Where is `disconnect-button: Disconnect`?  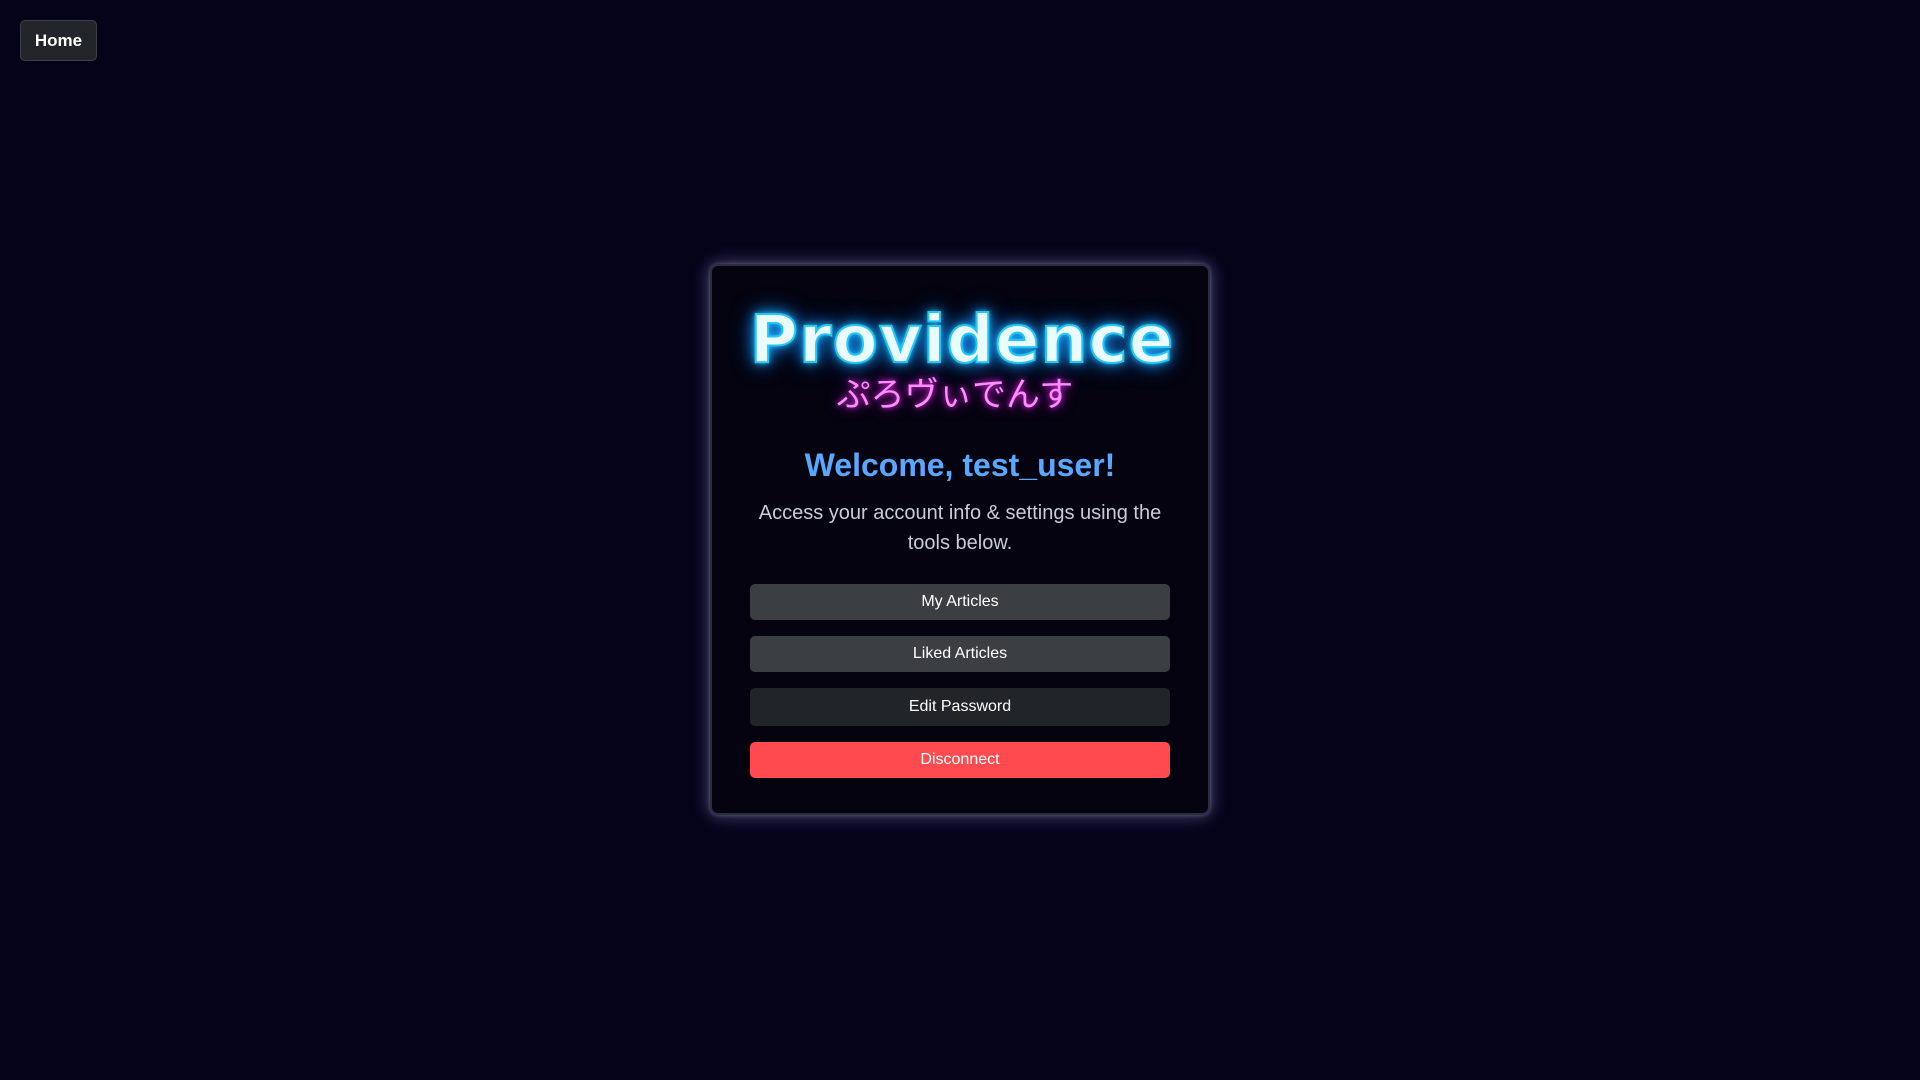 disconnect-button: Disconnect is located at coordinates (960, 760).